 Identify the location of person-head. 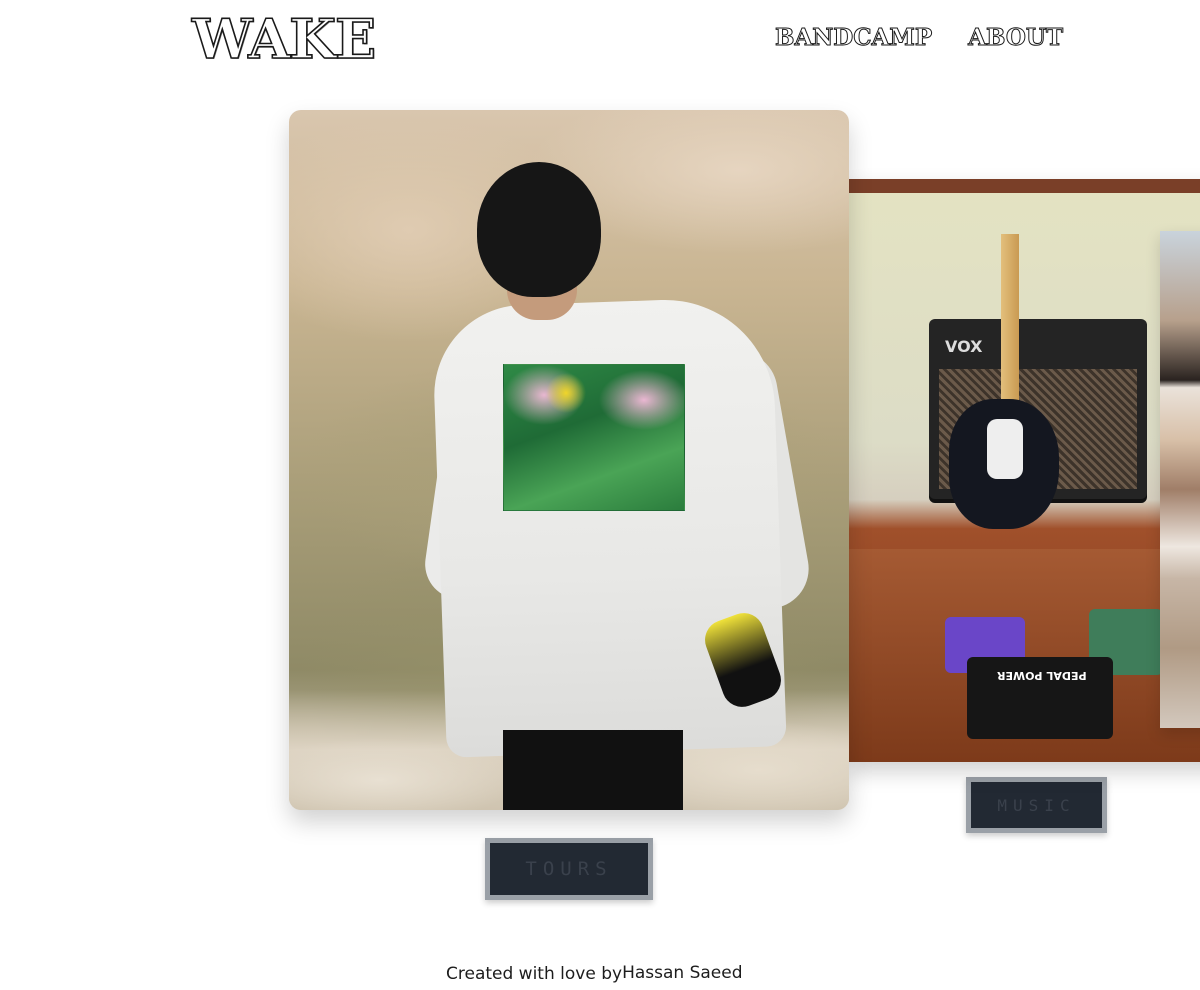
(539, 229).